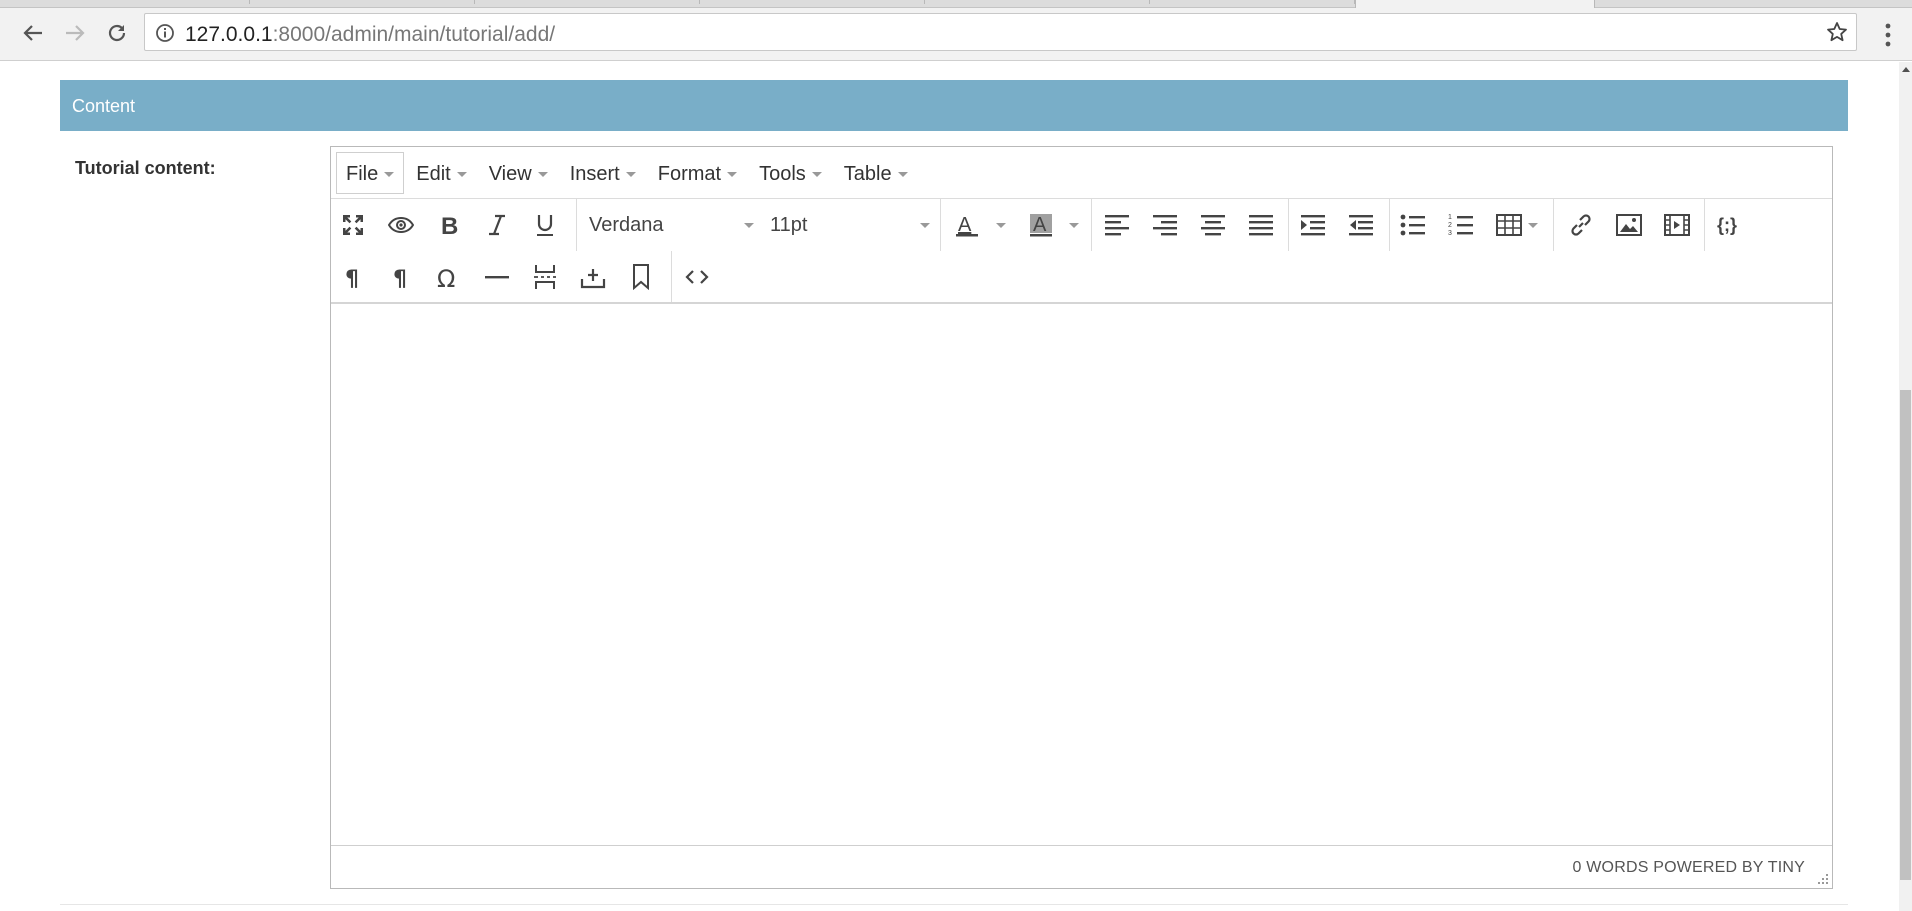 Image resolution: width=1912 pixels, height=911 pixels. What do you see at coordinates (790, 173) in the screenshot?
I see `menu-tools: Tools` at bounding box center [790, 173].